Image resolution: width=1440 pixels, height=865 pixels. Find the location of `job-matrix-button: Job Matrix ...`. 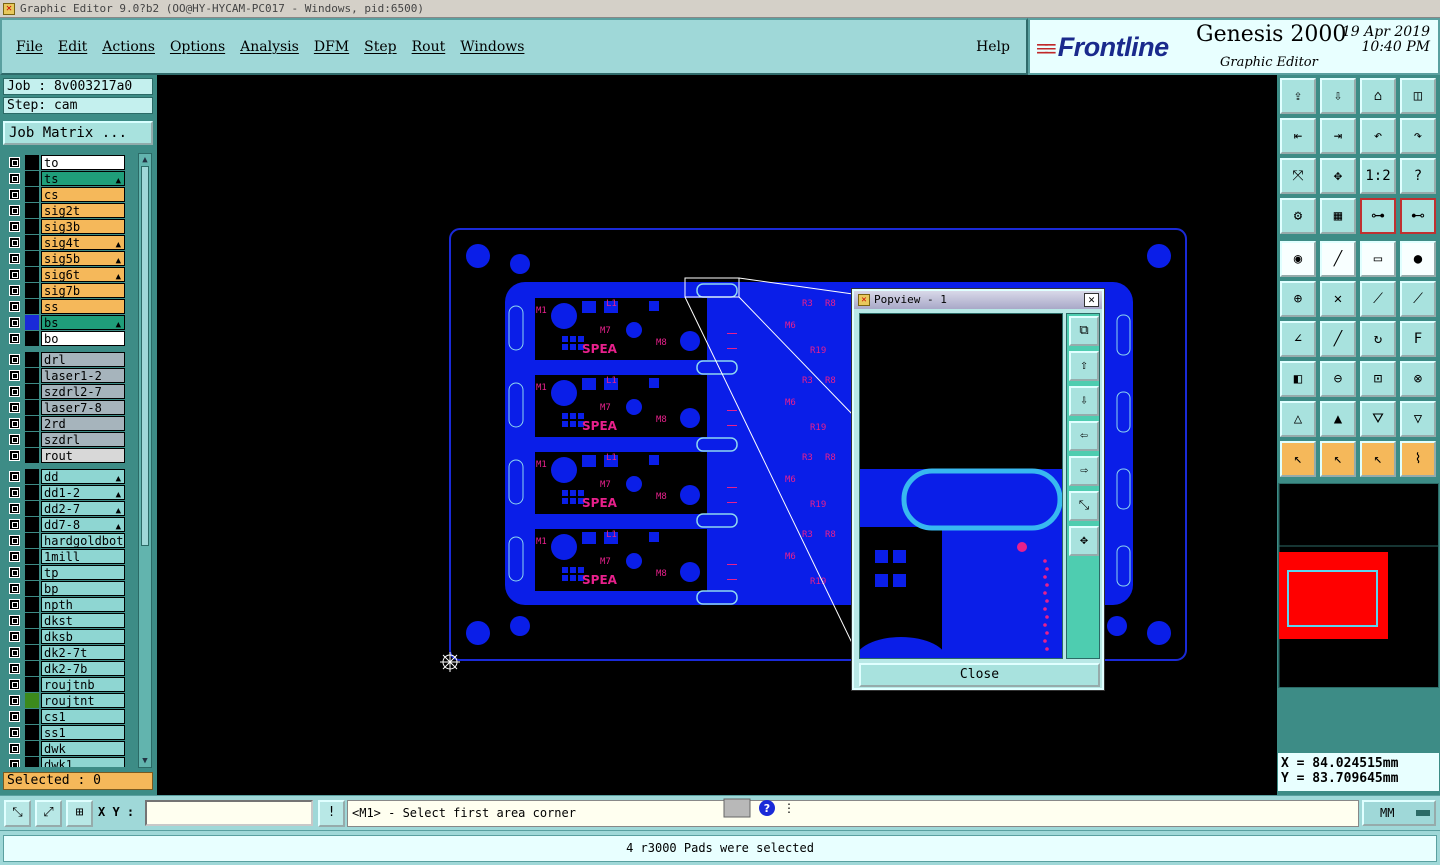

job-matrix-button: Job Matrix ... is located at coordinates (78, 133).